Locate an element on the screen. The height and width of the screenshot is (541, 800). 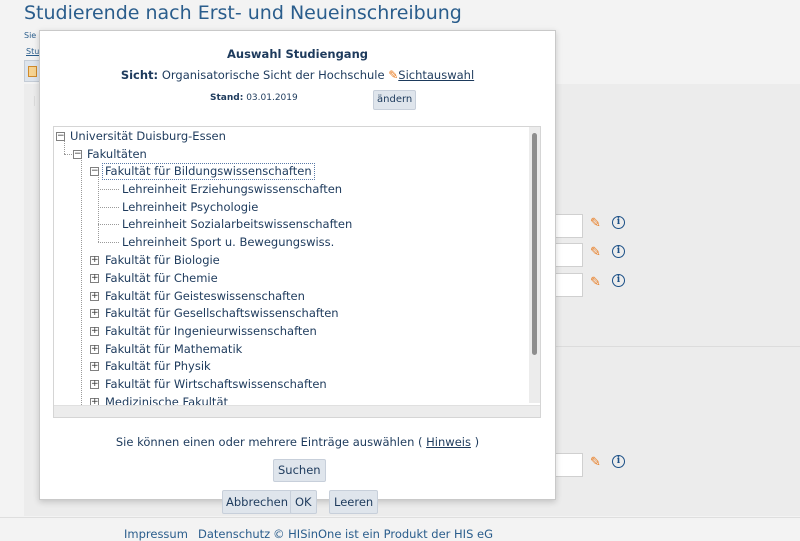
stand-value: 03.01.2019 is located at coordinates (272, 98).